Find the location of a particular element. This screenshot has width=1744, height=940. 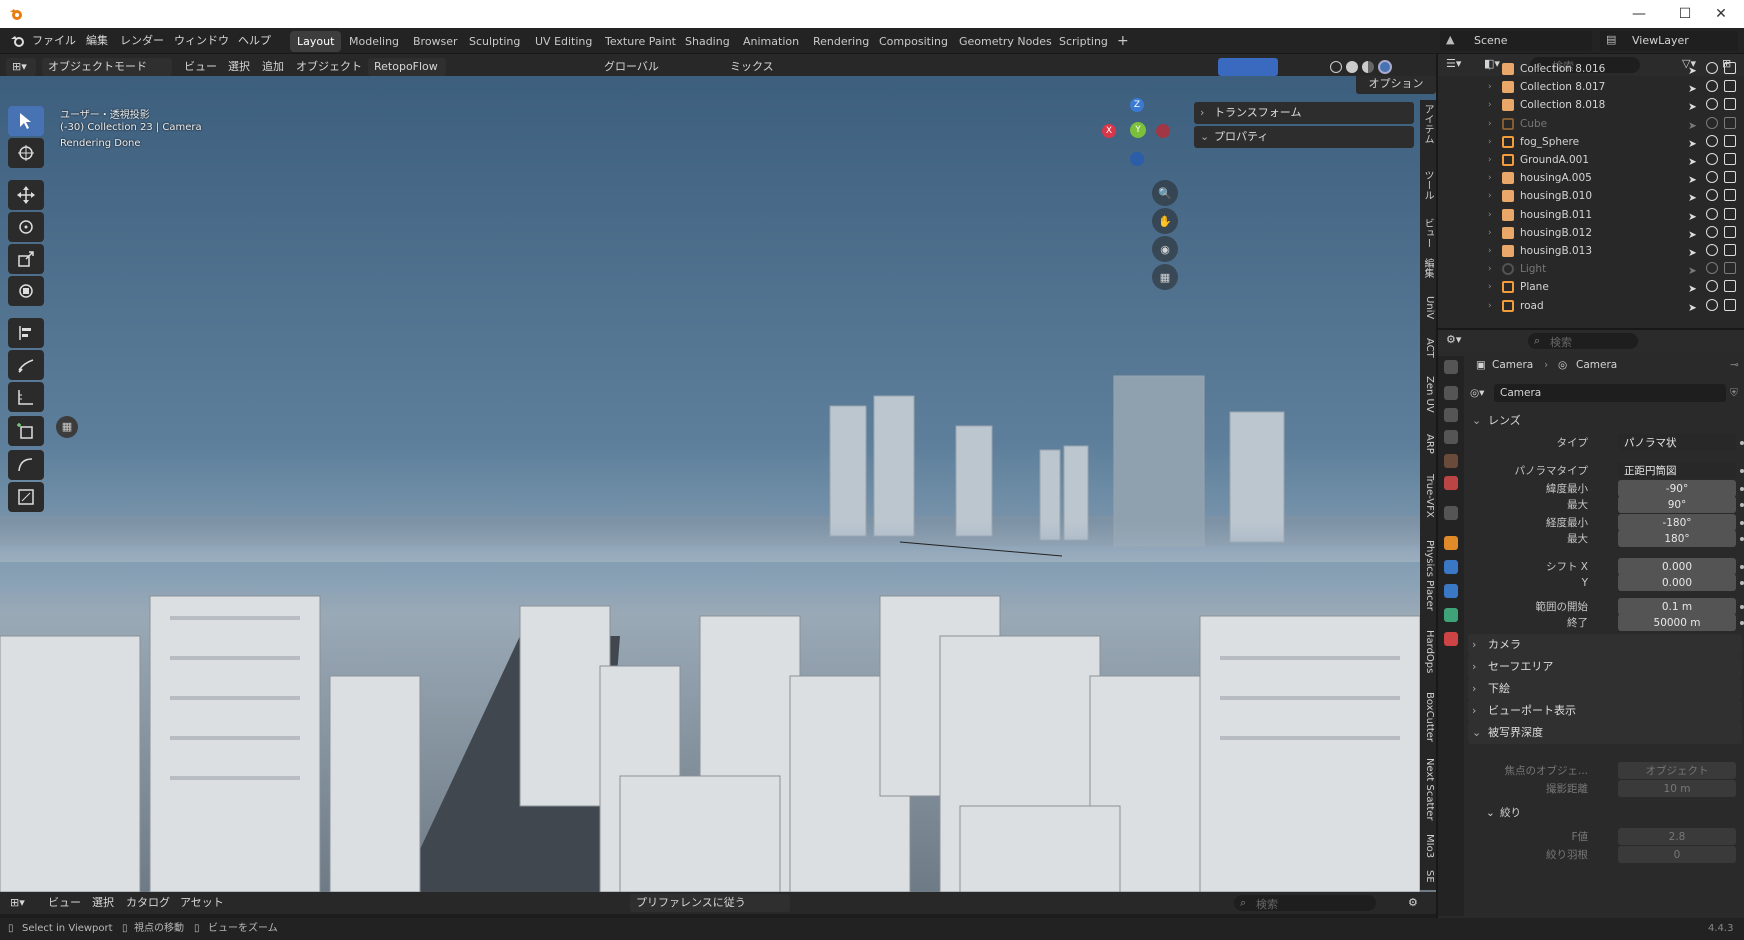

outliner-row: › GroundA.001 ➤ is located at coordinates (1591, 160).